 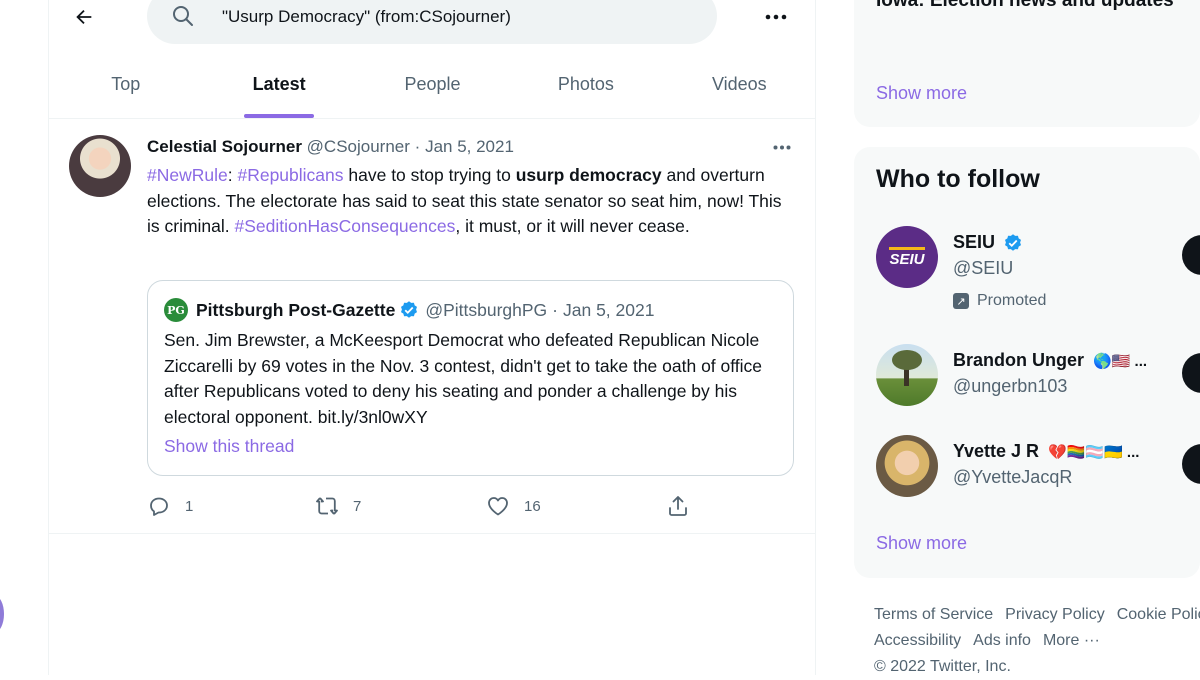 What do you see at coordinates (2, 614) in the screenshot?
I see `compose-button-edge` at bounding box center [2, 614].